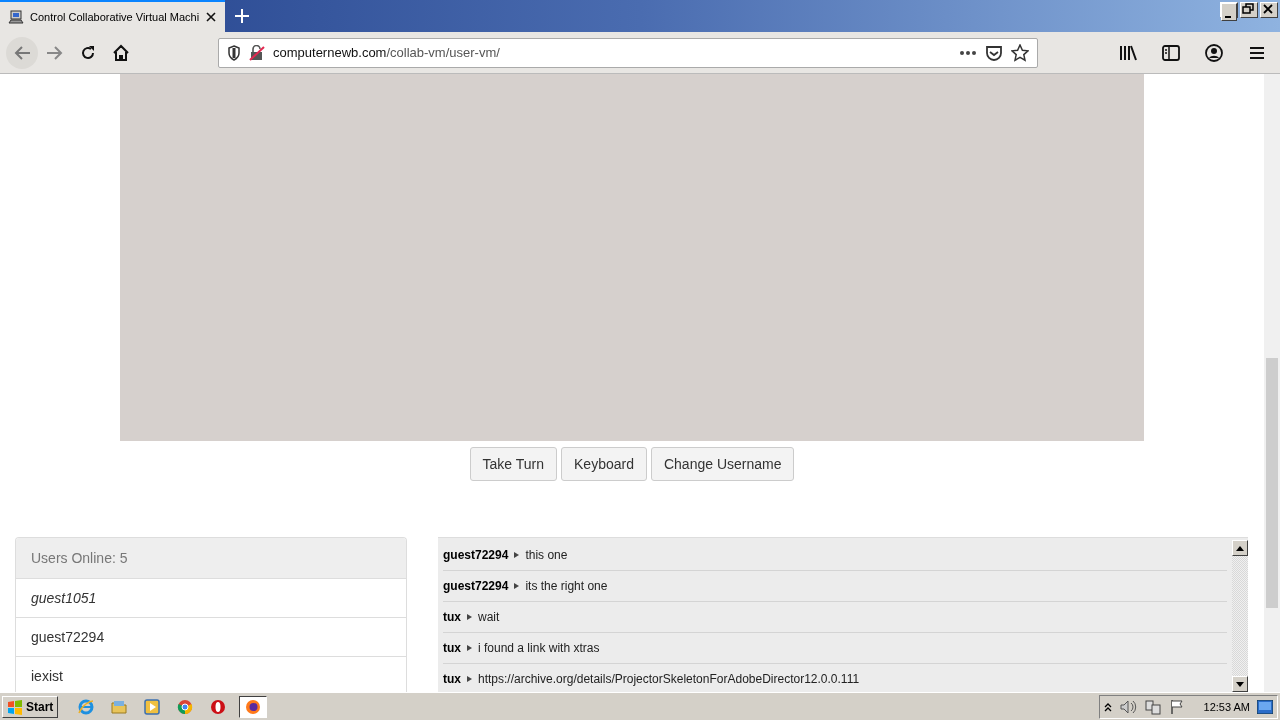 This screenshot has width=1280, height=720. I want to click on address-bar: computernewb.com/collab-vm/user-vm/, so click(628, 52).